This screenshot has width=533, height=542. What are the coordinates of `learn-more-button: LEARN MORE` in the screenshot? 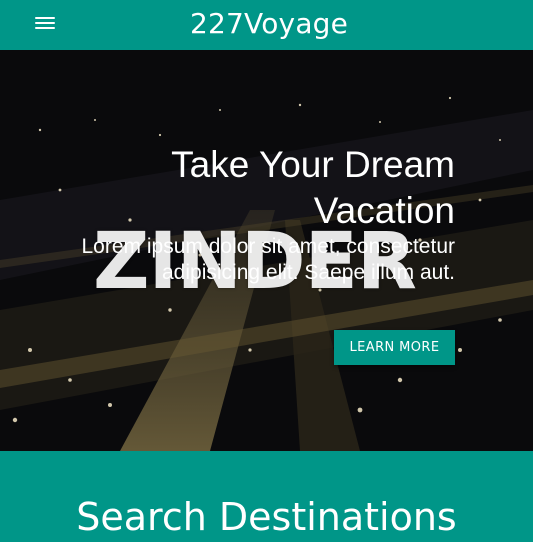 It's located at (394, 347).